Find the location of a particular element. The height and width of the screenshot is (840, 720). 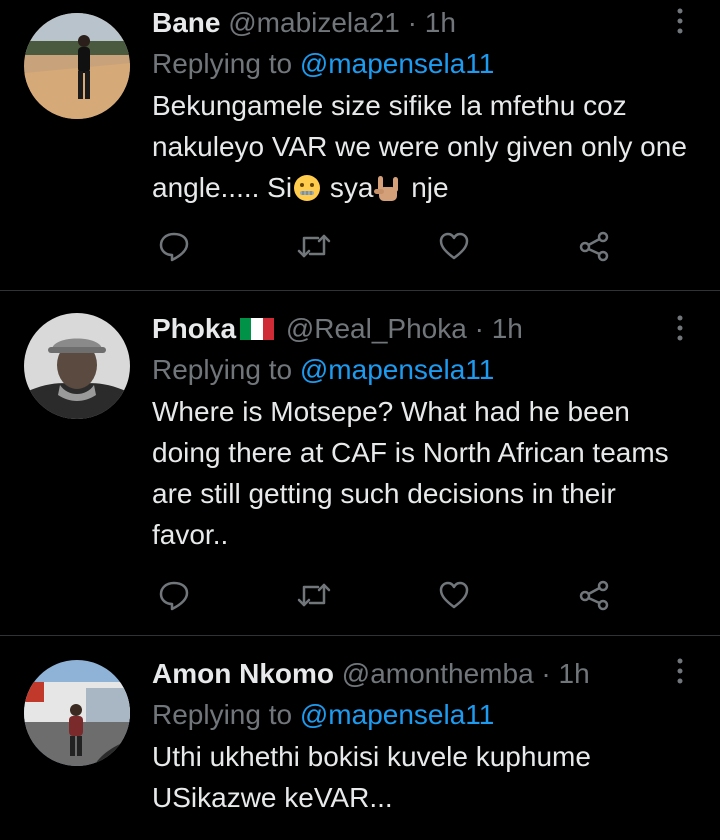

tweet-text-part: nje is located at coordinates (430, 187).